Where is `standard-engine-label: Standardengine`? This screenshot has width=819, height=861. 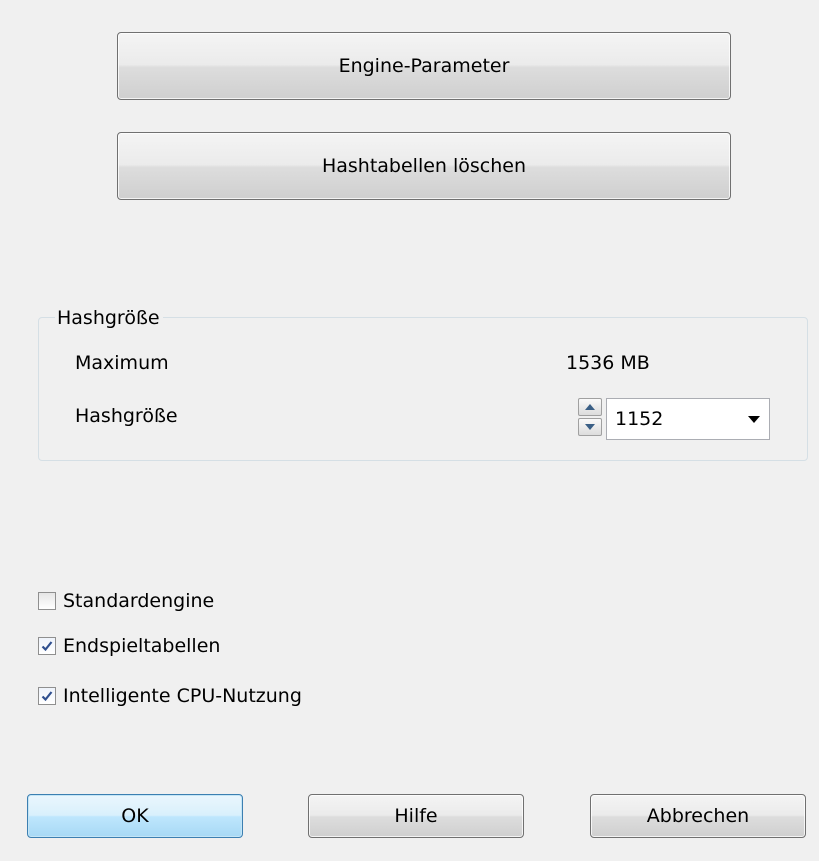 standard-engine-label: Standardengine is located at coordinates (139, 601).